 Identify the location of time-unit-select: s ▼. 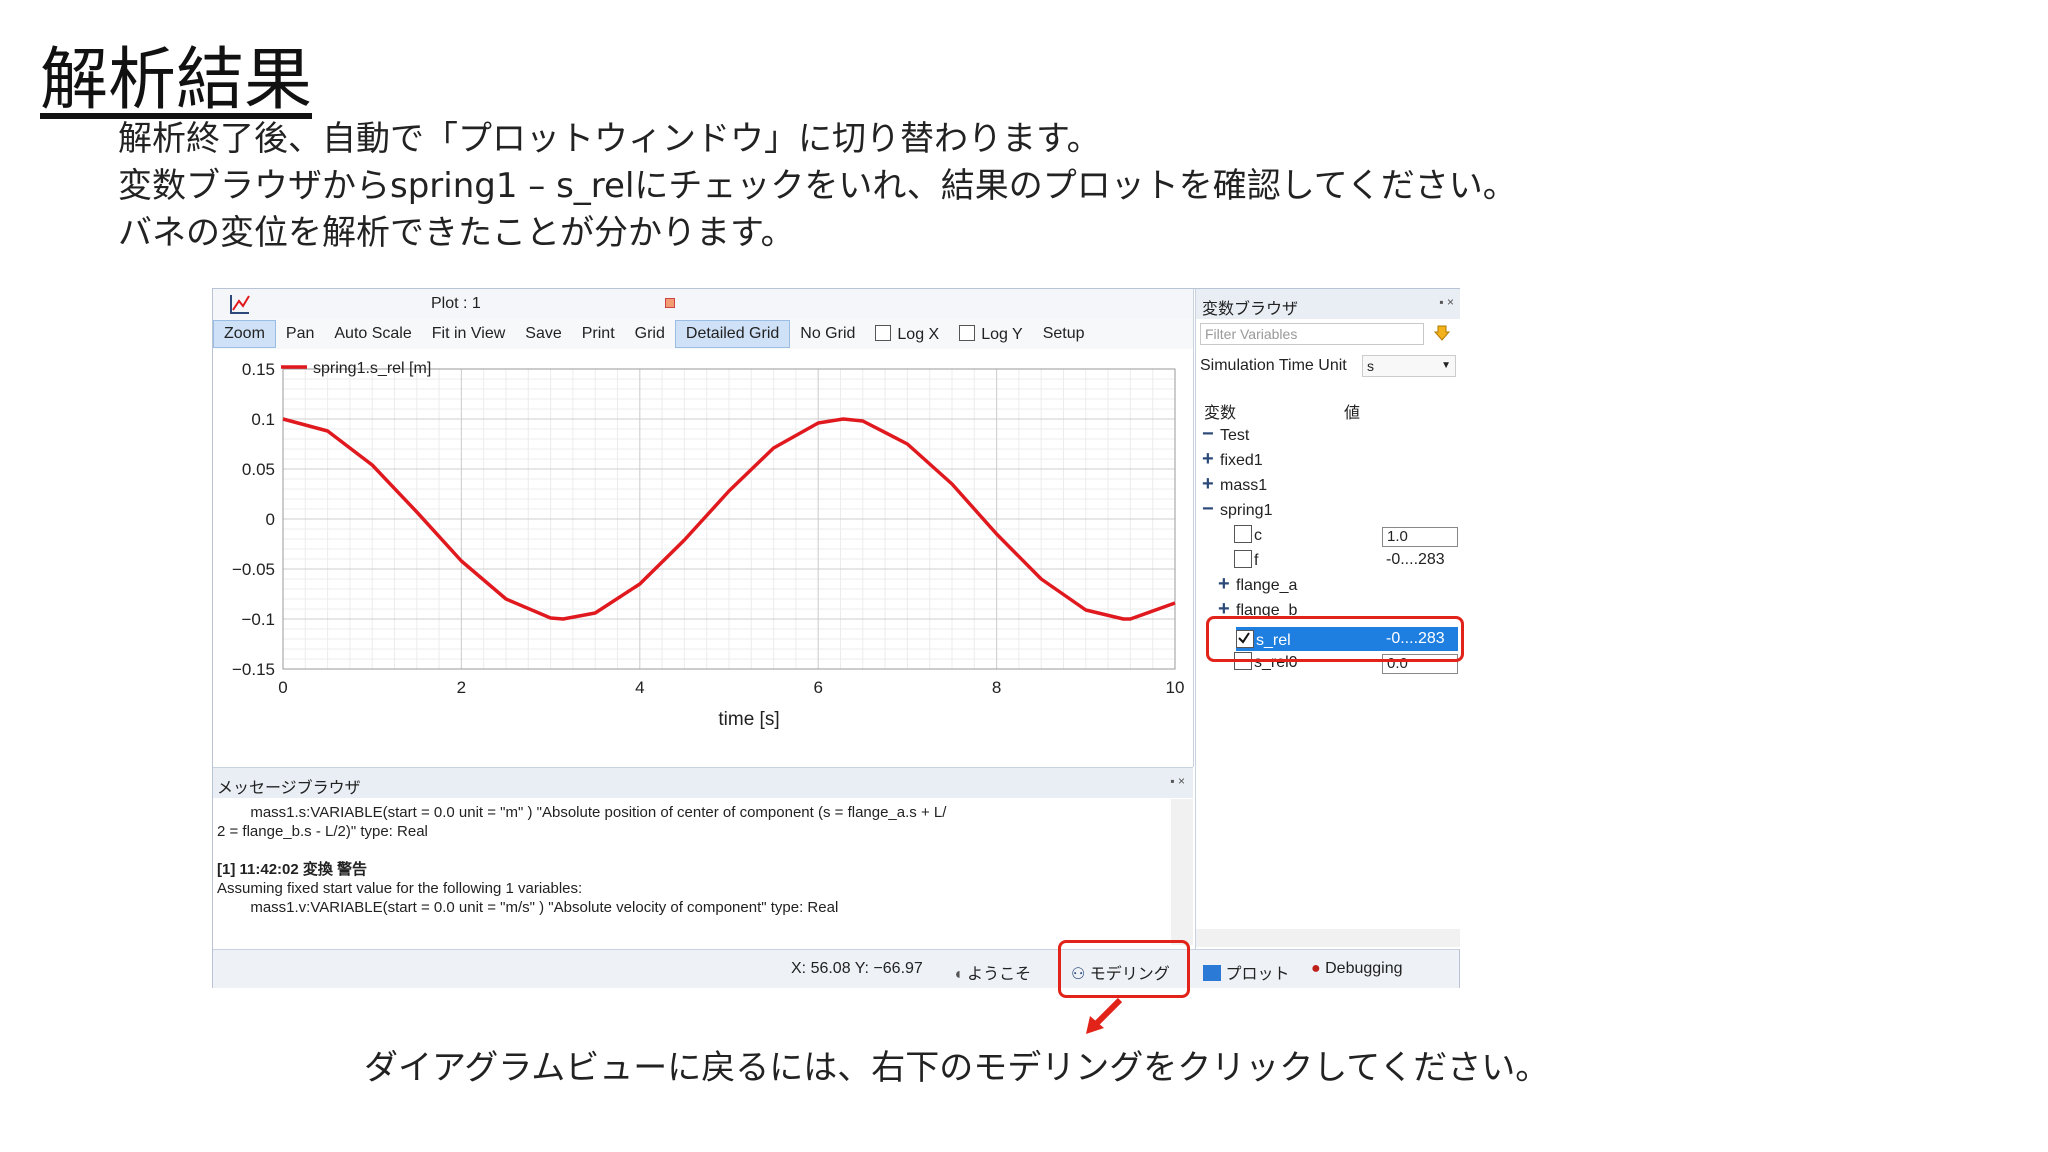
(1409, 366).